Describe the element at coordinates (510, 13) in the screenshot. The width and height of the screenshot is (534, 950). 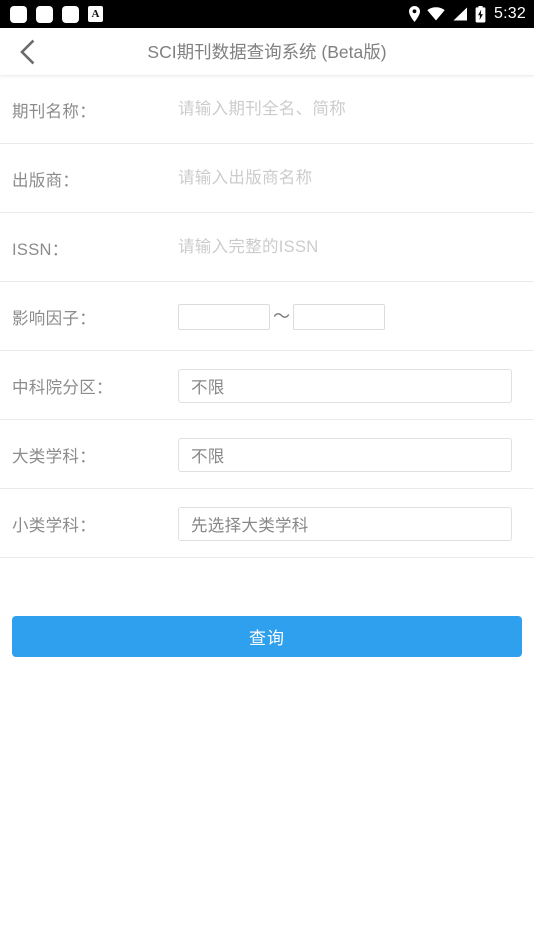
I see `status-bar-clock: 5:32` at that location.